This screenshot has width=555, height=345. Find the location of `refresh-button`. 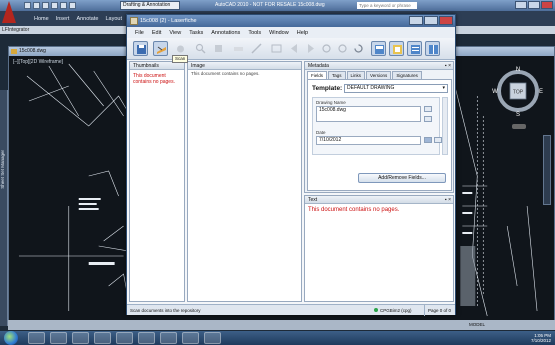

refresh-button is located at coordinates (358, 48).